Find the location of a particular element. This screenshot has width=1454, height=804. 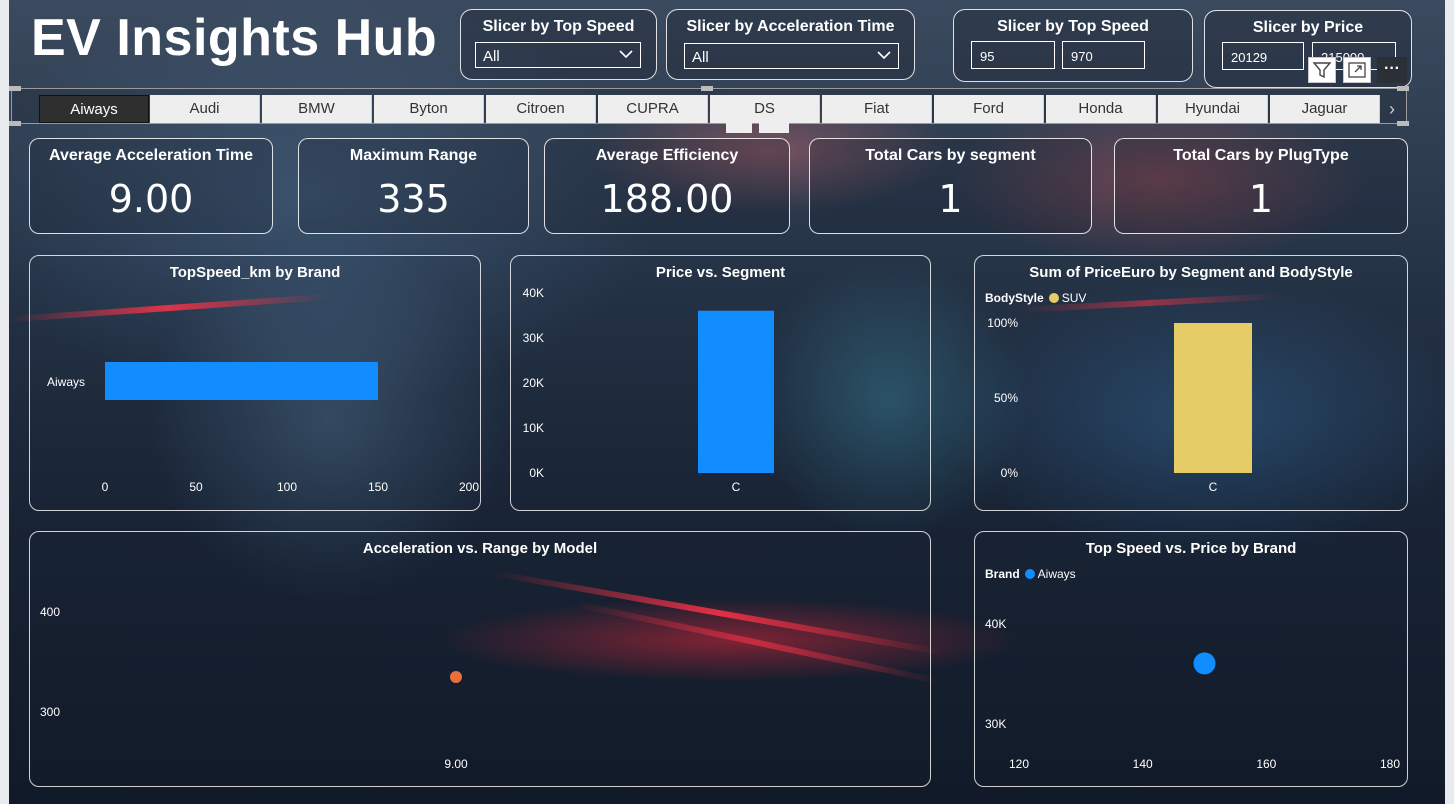

chart-plot: 0% 50% 100% C is located at coordinates (1119, 405).